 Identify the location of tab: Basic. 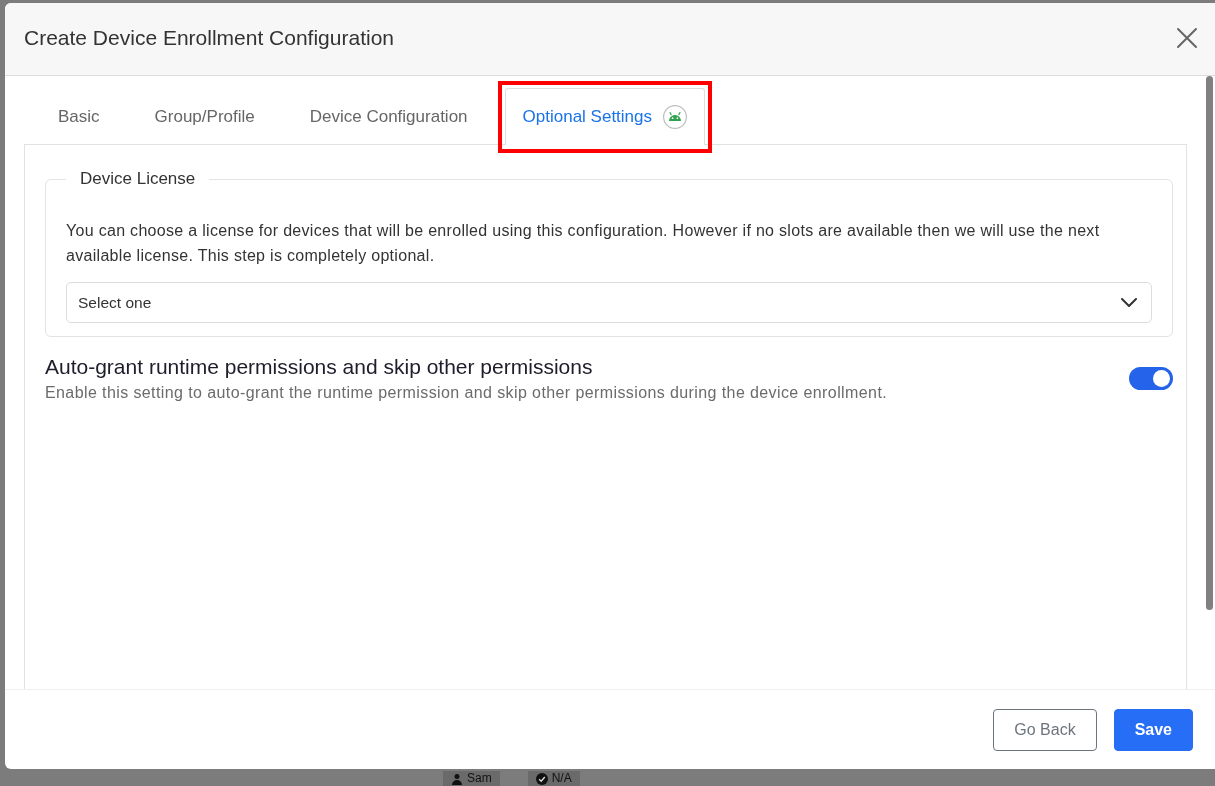
(79, 116).